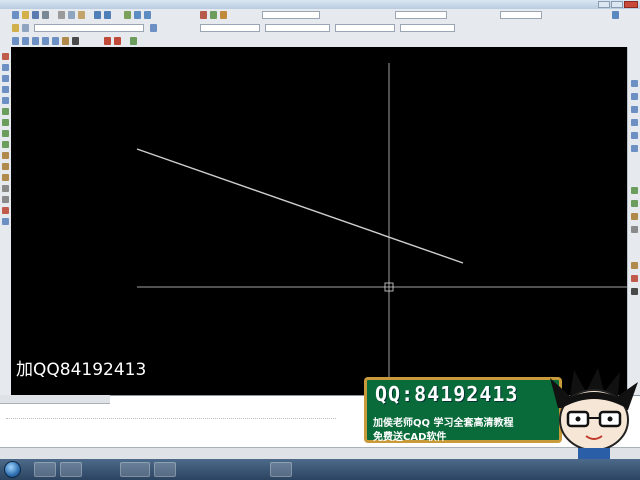 The height and width of the screenshot is (480, 640). What do you see at coordinates (25, 28) in the screenshot?
I see `layer-state-icon` at bounding box center [25, 28].